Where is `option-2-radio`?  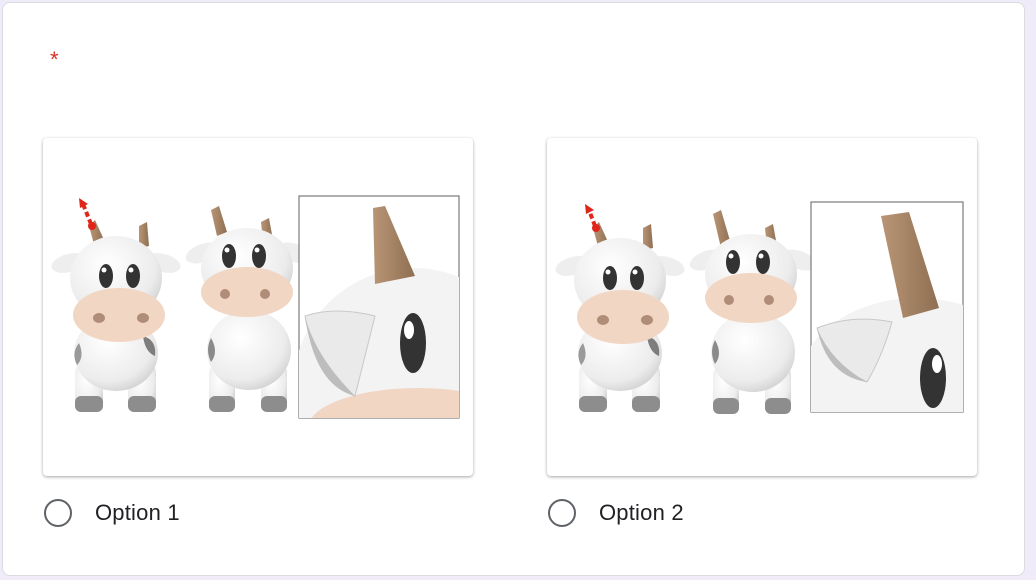 option-2-radio is located at coordinates (562, 513).